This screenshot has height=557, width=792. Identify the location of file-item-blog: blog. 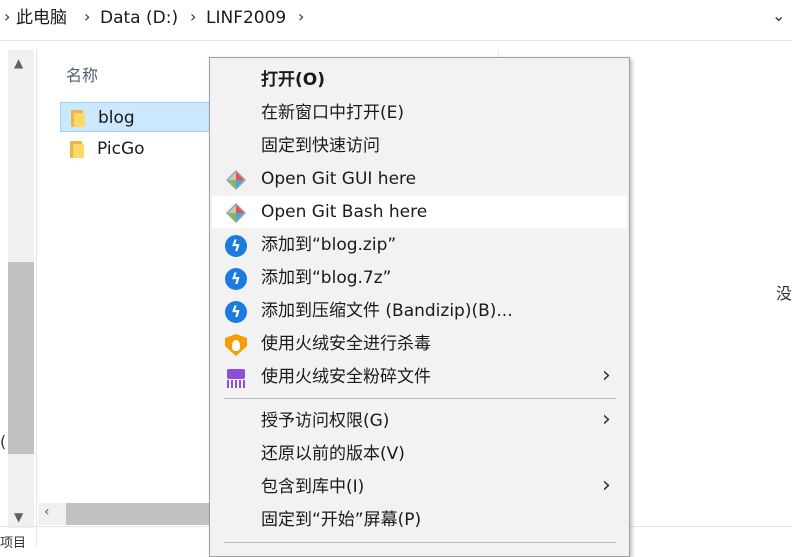
(136, 117).